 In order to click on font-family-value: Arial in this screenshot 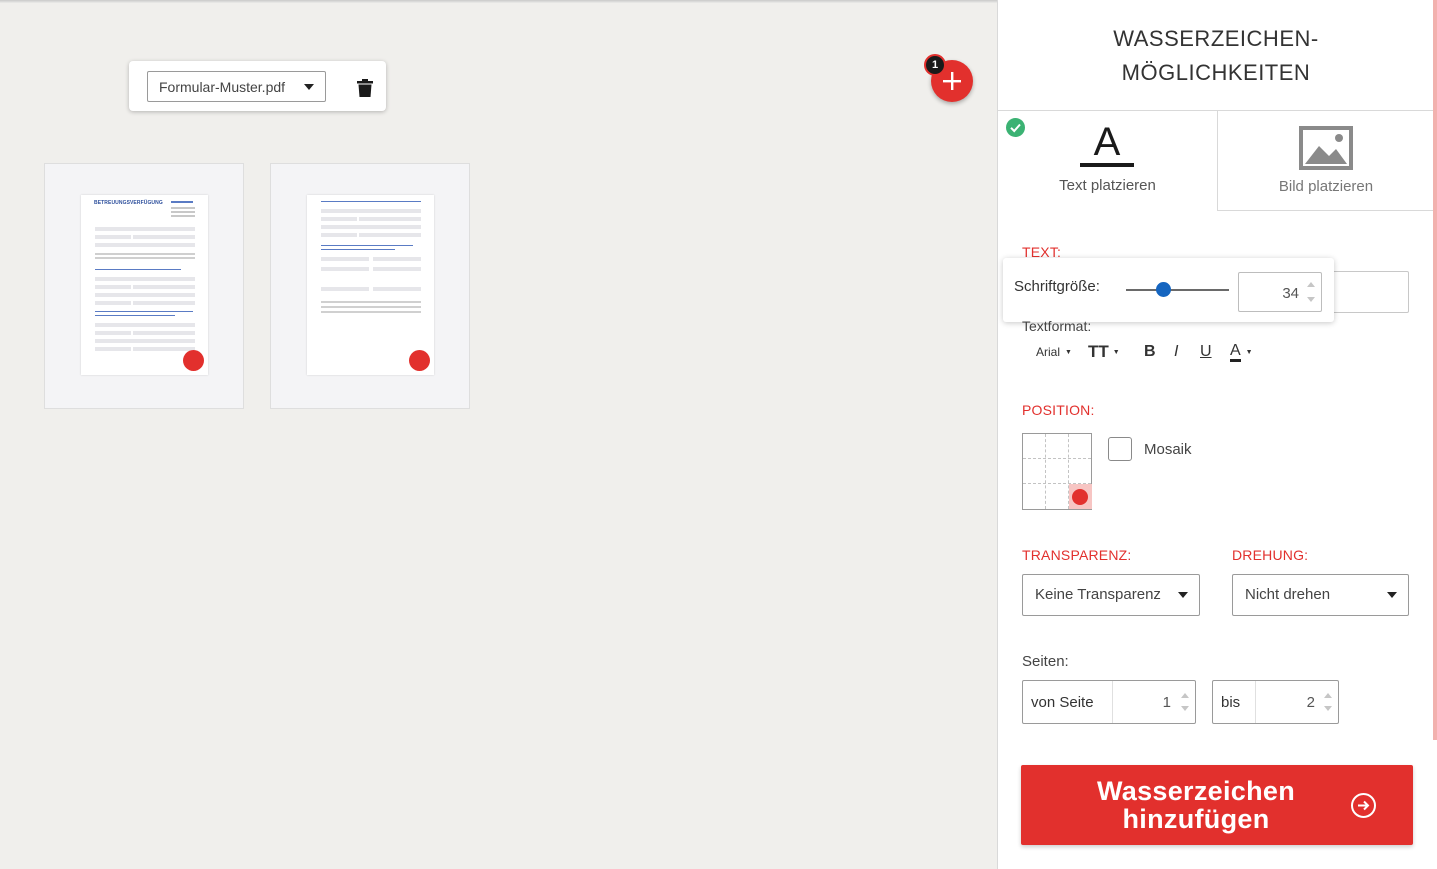, I will do `click(1048, 352)`.